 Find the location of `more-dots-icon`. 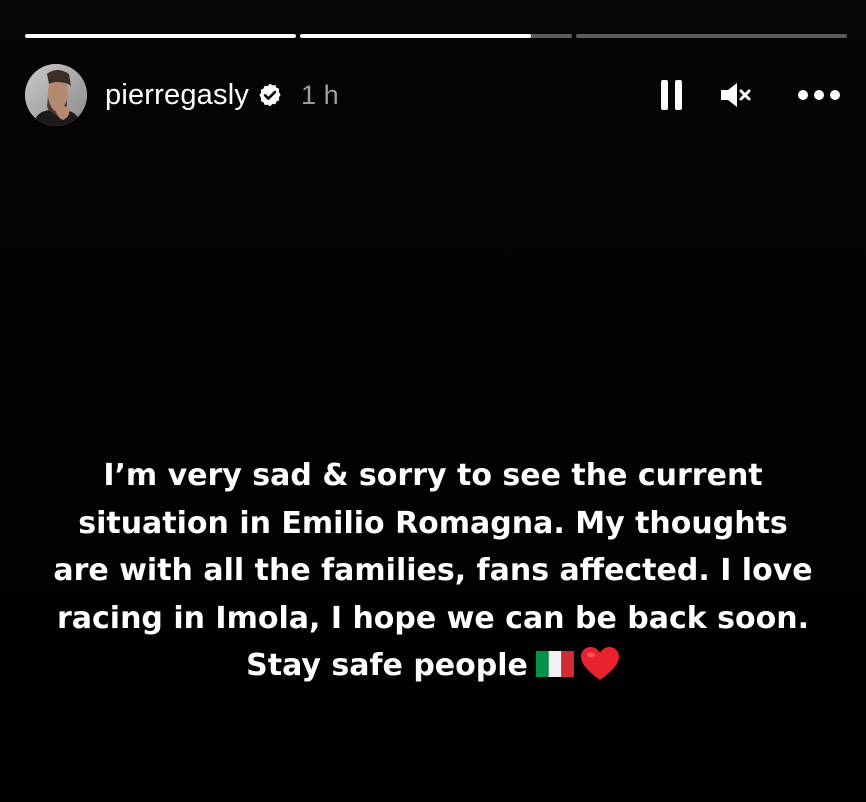

more-dots-icon is located at coordinates (819, 95).